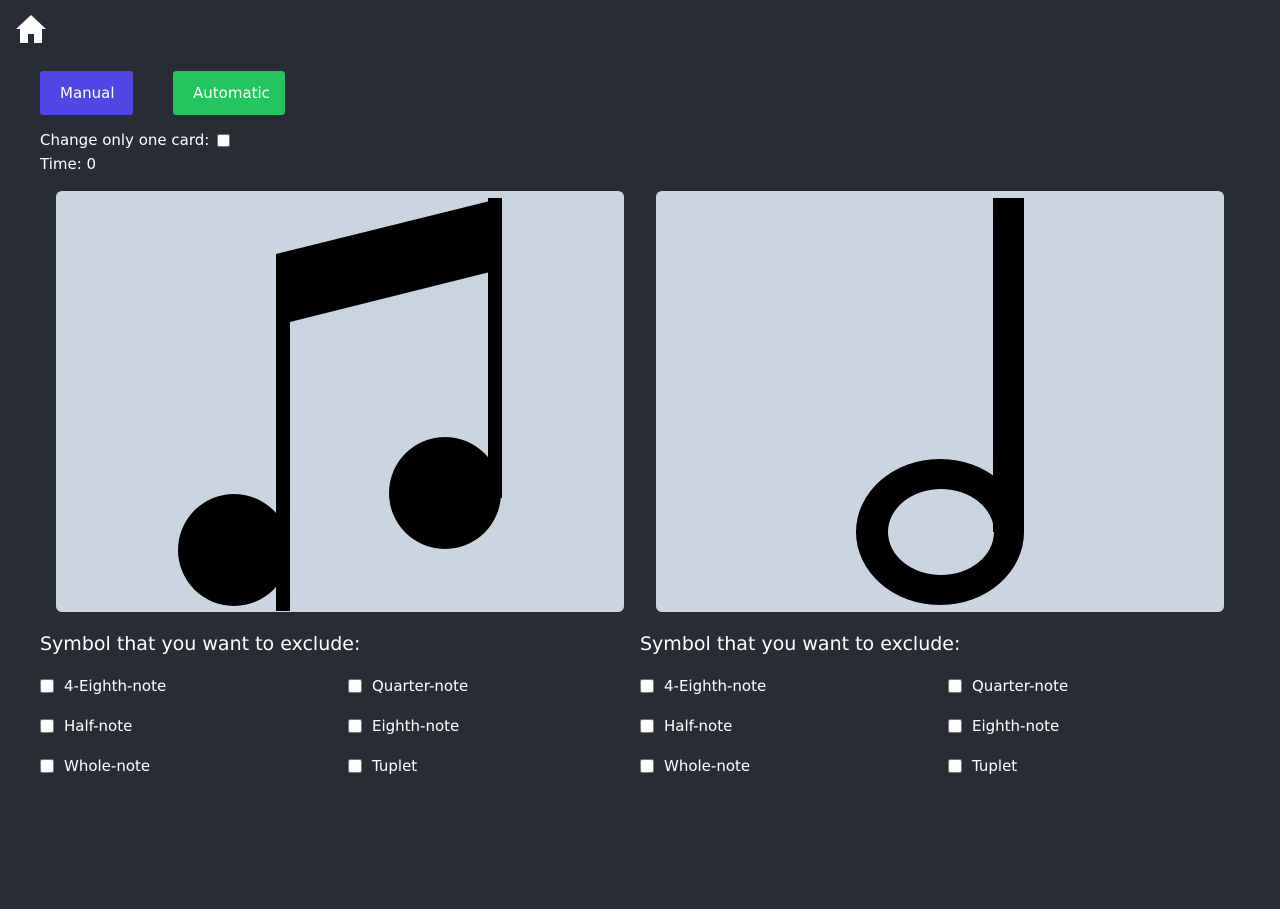  Describe the element at coordinates (224, 140) in the screenshot. I see `change-one-card-checkbox` at that location.